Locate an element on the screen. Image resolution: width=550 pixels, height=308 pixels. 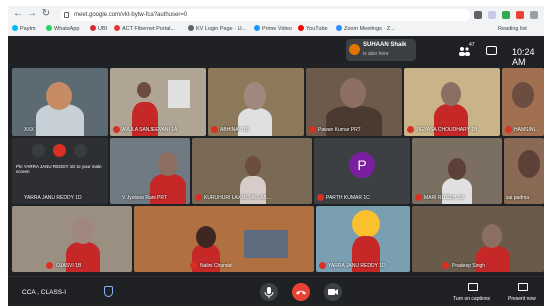
camera-icon is located at coordinates (333, 292).